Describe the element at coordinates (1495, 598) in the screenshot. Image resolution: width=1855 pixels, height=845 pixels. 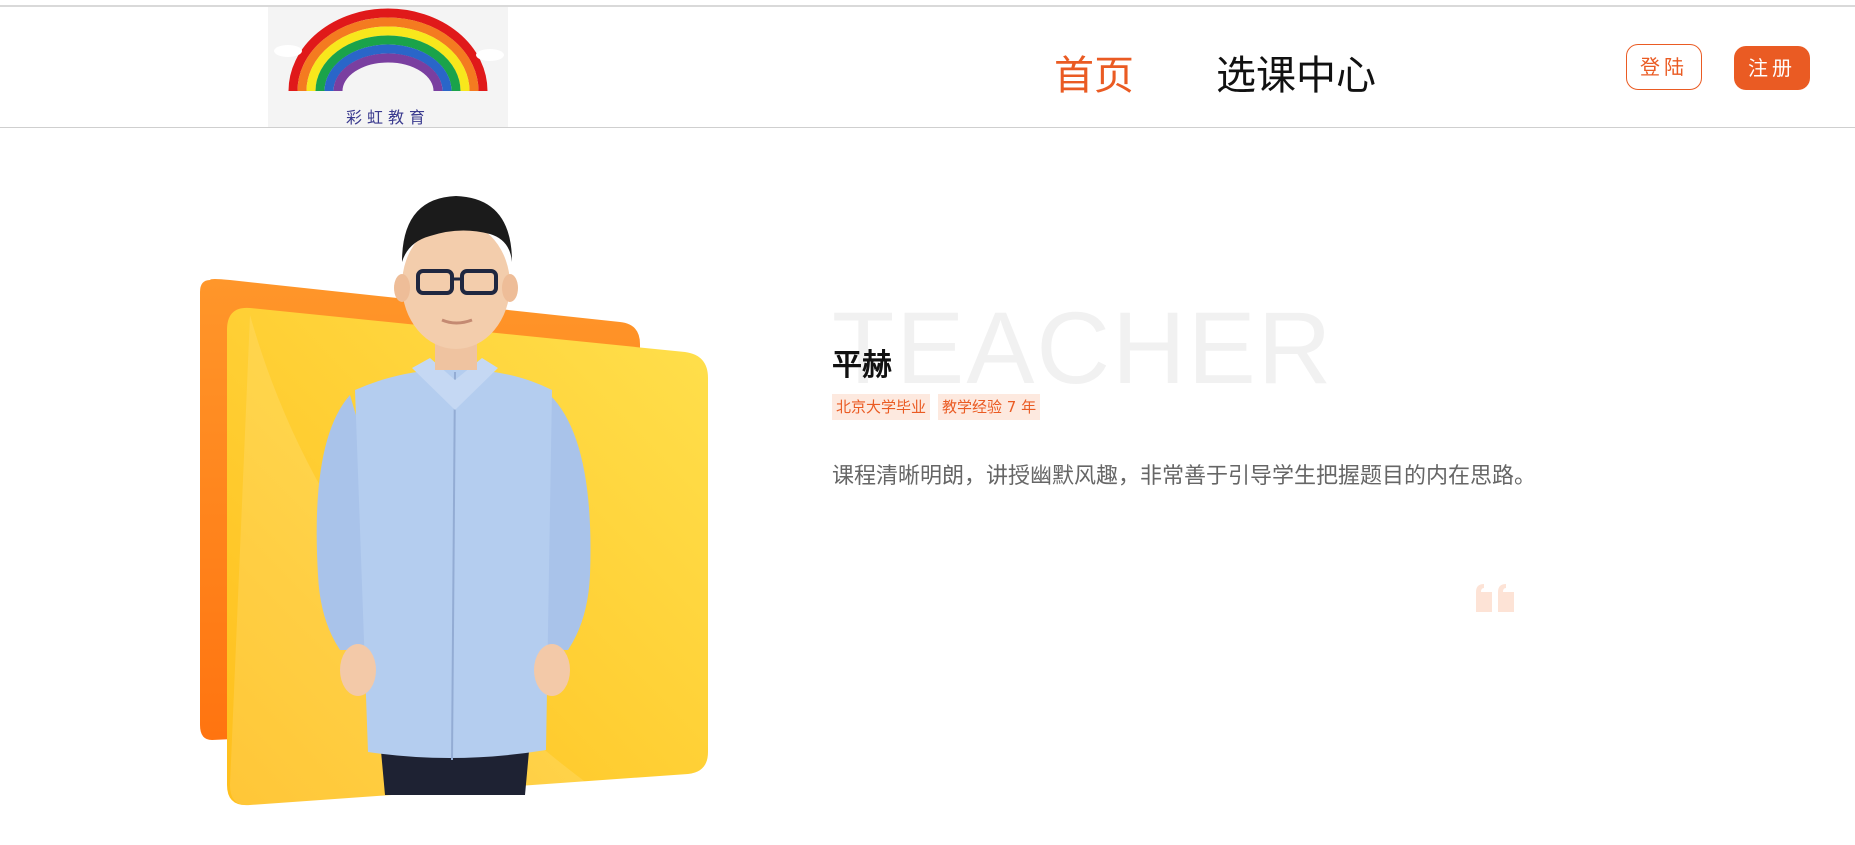
I see `quote-icon` at that location.